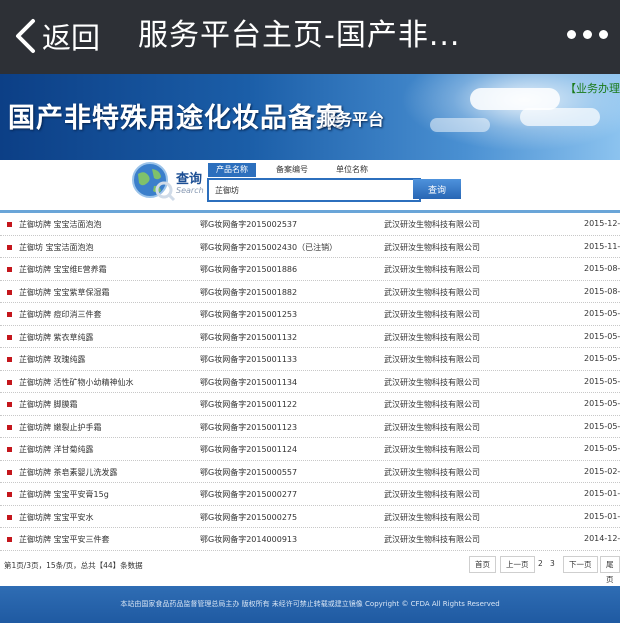 Image resolution: width=620 pixels, height=623 pixels. I want to click on pagination: 第1页/3页，15条/页，总共【44】条数据 首页 上一页 2 3 下一页 尾页, so click(310, 568).